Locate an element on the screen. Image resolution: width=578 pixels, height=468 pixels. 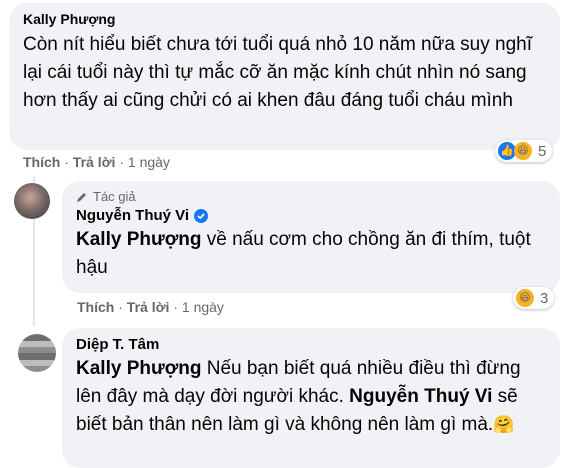
comment-actions-2: Thích · Trả lời · 1 ngày is located at coordinates (150, 307).